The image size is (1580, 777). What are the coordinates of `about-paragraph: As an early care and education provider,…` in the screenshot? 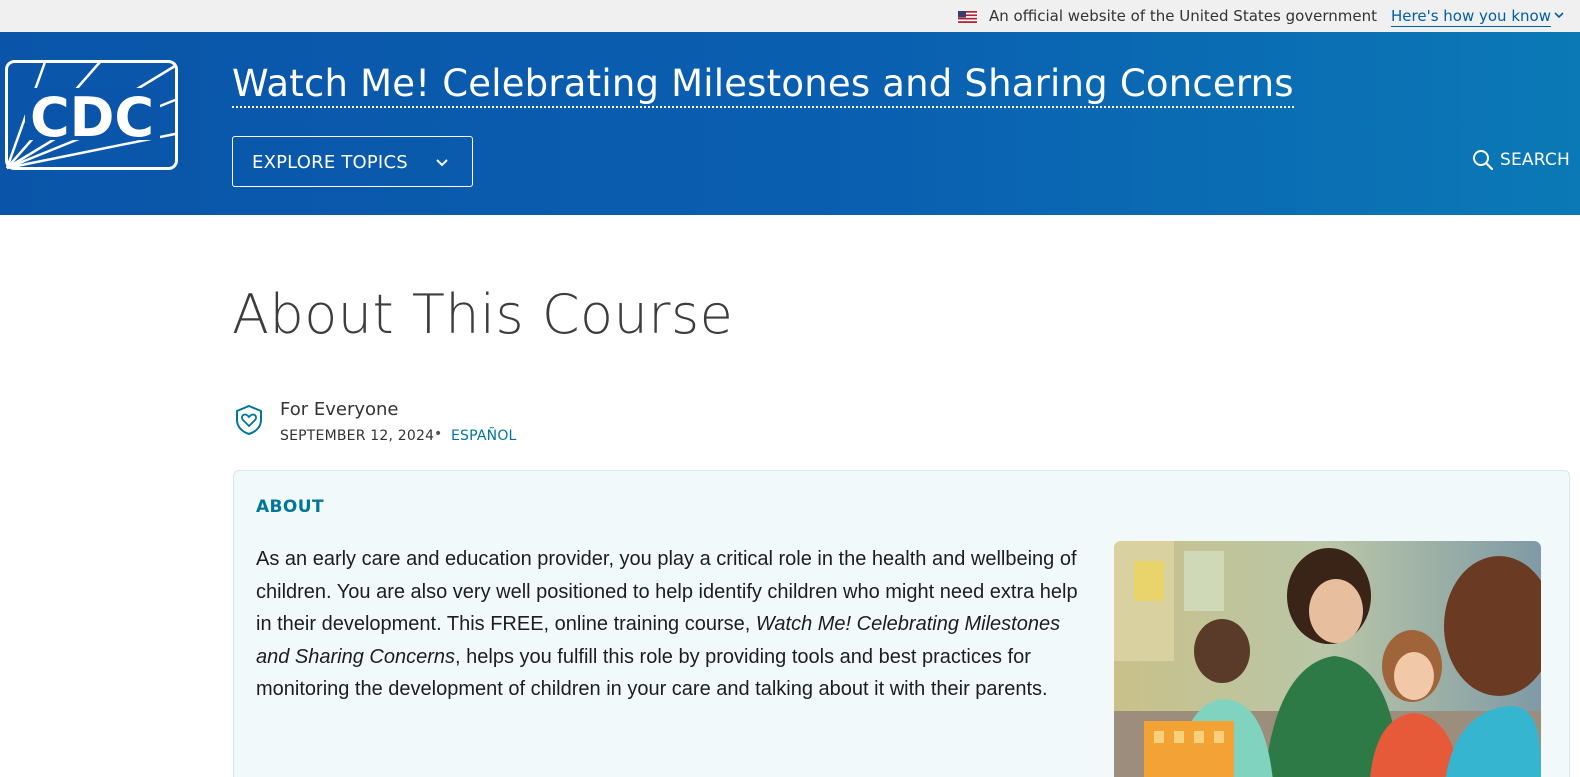 It's located at (676, 624).